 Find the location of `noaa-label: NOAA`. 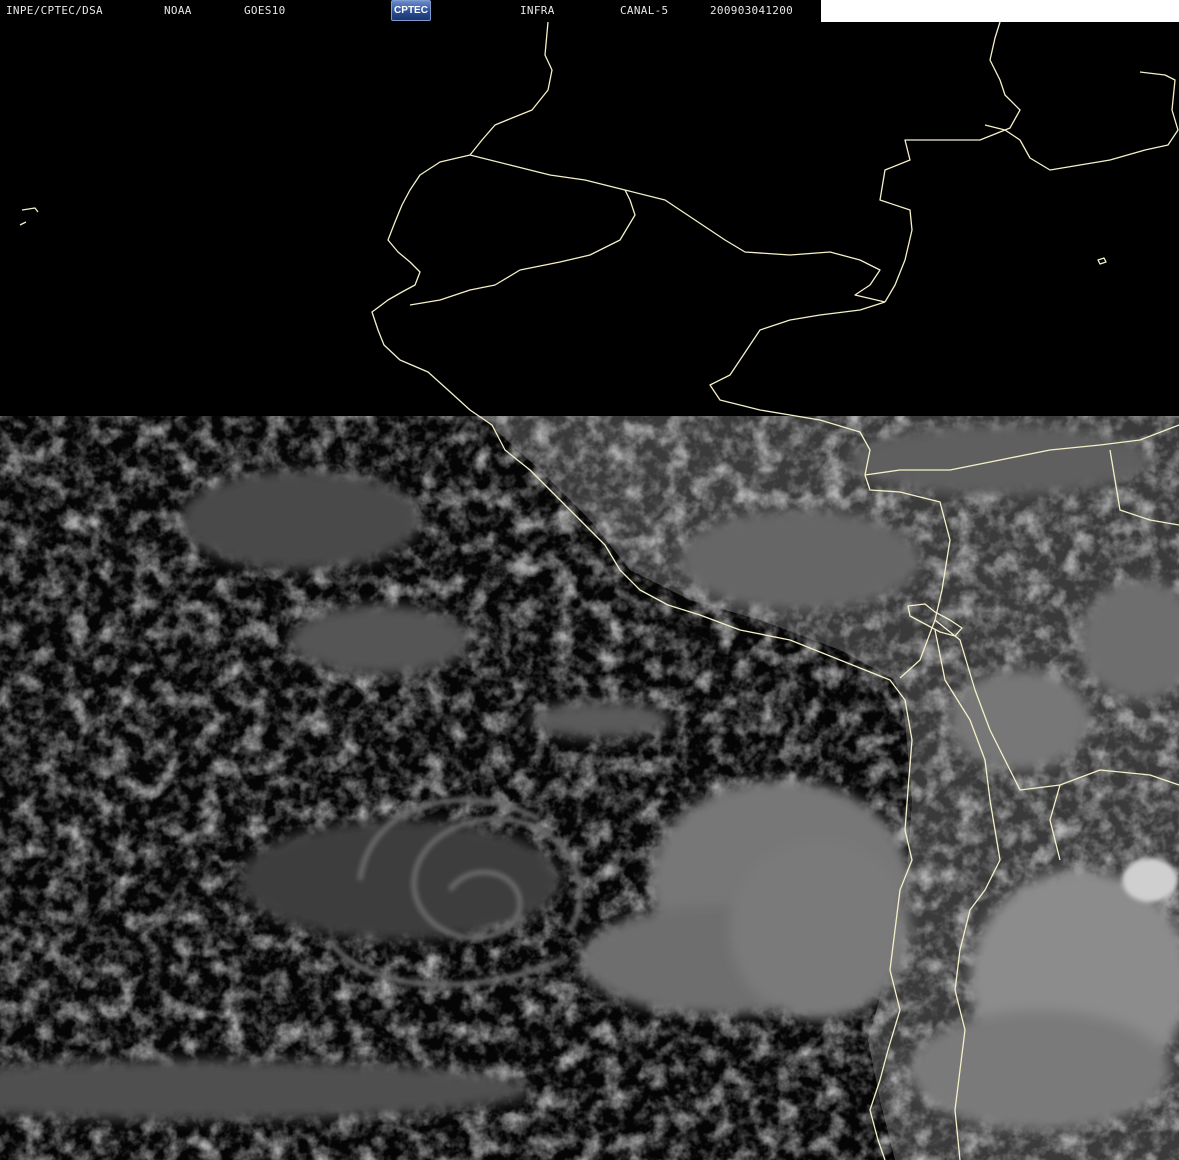

noaa-label: NOAA is located at coordinates (178, 10).